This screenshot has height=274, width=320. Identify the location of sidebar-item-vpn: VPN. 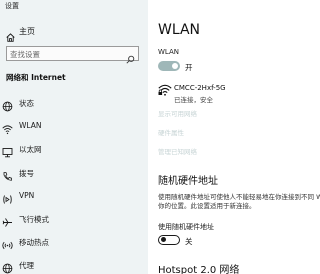
(74, 196).